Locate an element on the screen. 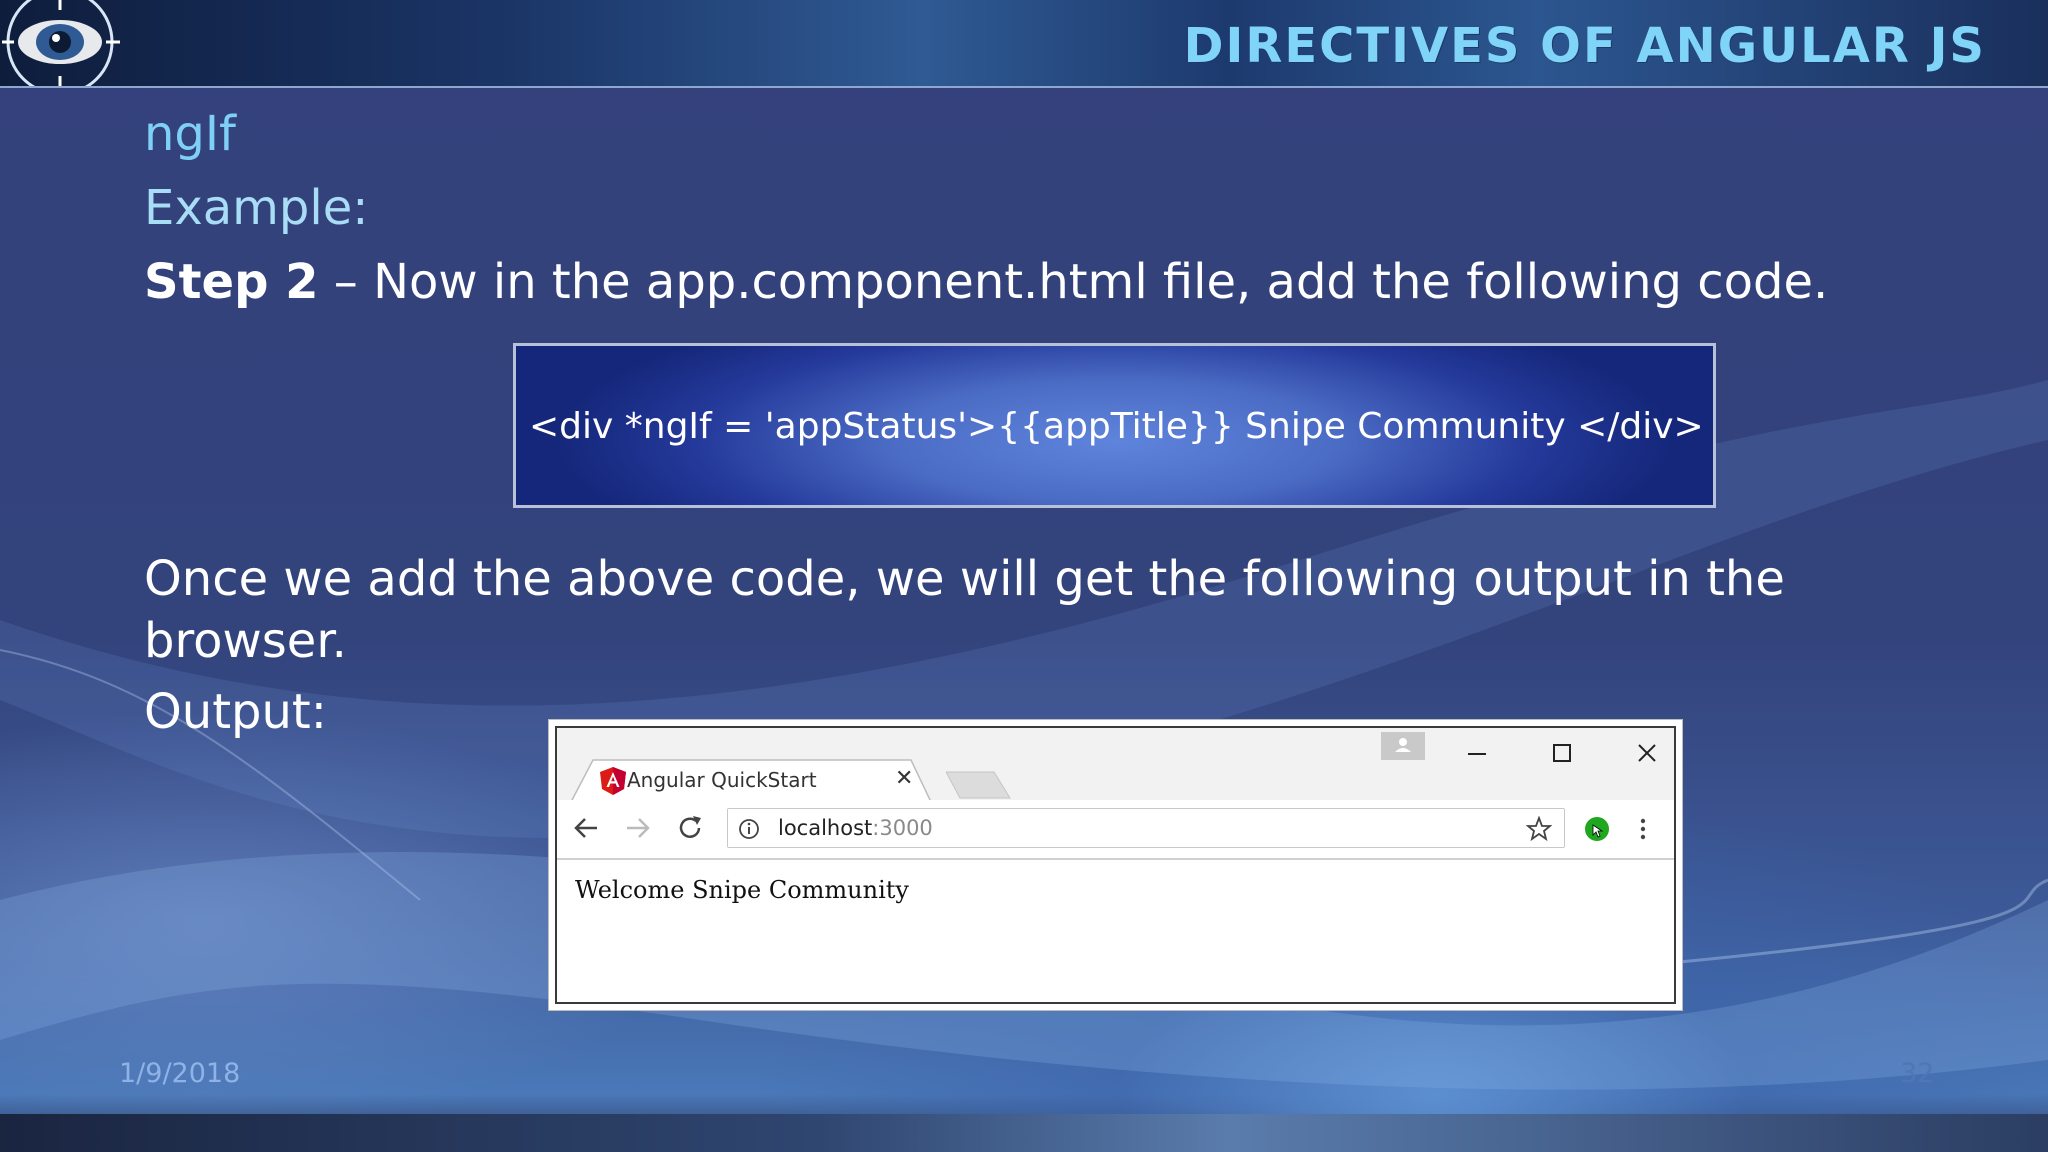 The width and height of the screenshot is (2048, 1152). minimize-icon is located at coordinates (1477, 753).